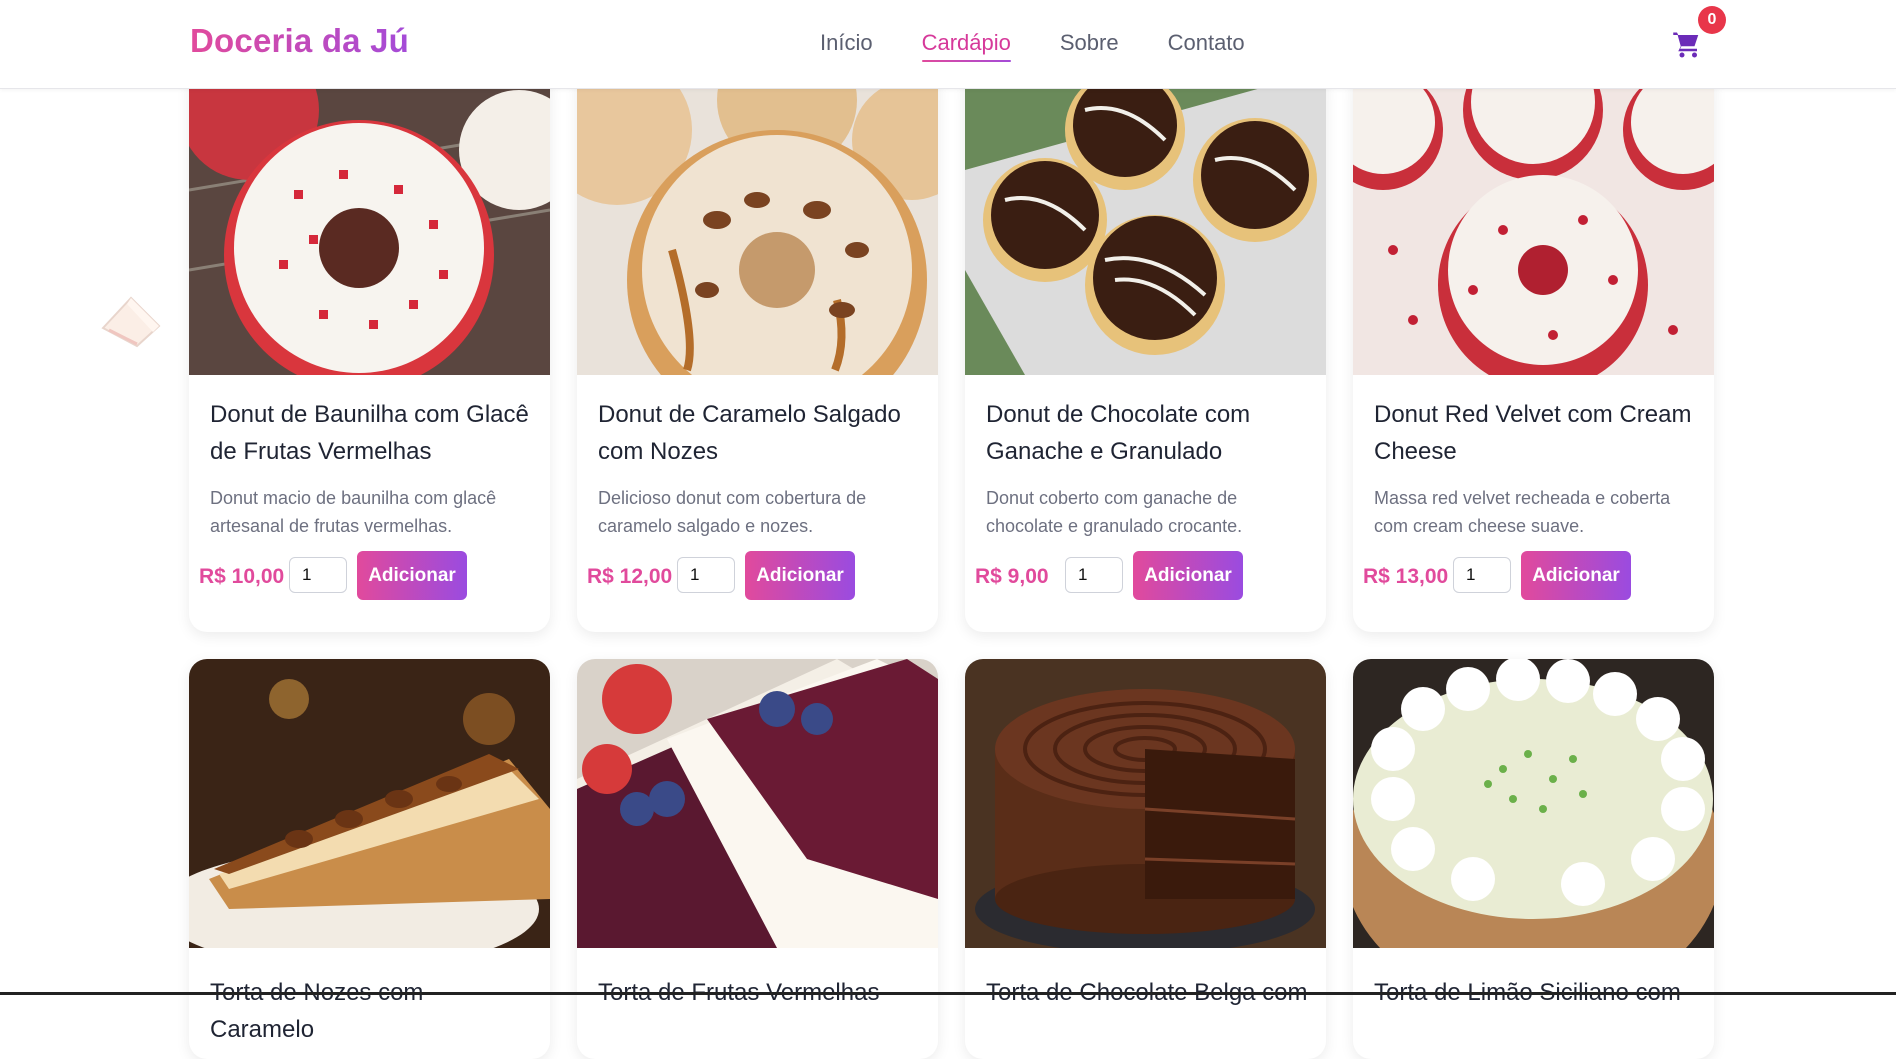  Describe the element at coordinates (242, 576) in the screenshot. I see `product-price: R$ 10,00` at that location.